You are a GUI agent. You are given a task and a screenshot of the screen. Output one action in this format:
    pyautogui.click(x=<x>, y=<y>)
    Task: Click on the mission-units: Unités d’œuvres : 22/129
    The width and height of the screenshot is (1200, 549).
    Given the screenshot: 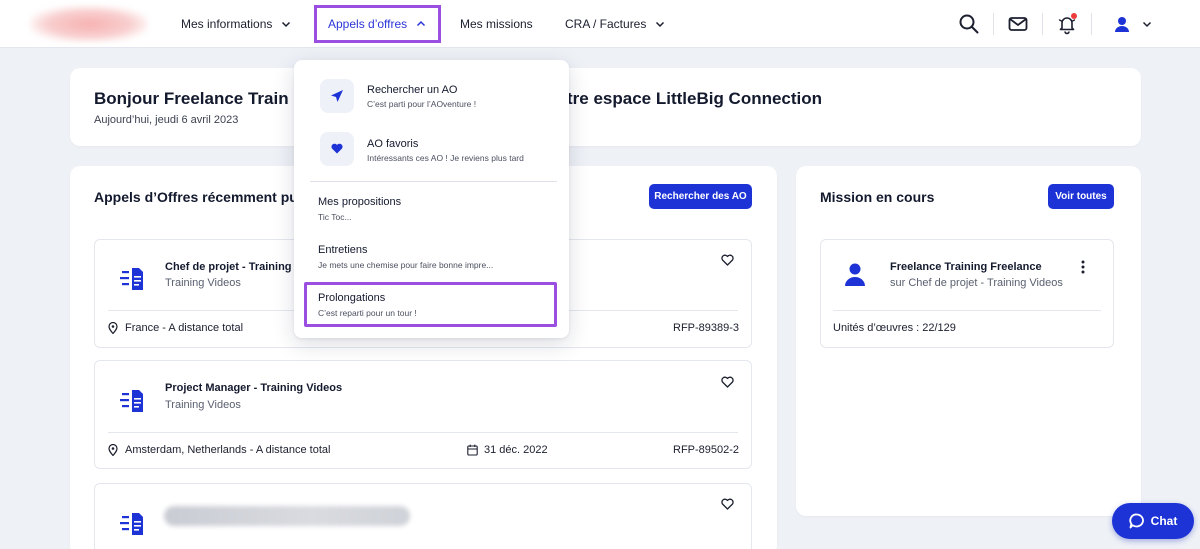 What is the action you would take?
    pyautogui.click(x=894, y=328)
    